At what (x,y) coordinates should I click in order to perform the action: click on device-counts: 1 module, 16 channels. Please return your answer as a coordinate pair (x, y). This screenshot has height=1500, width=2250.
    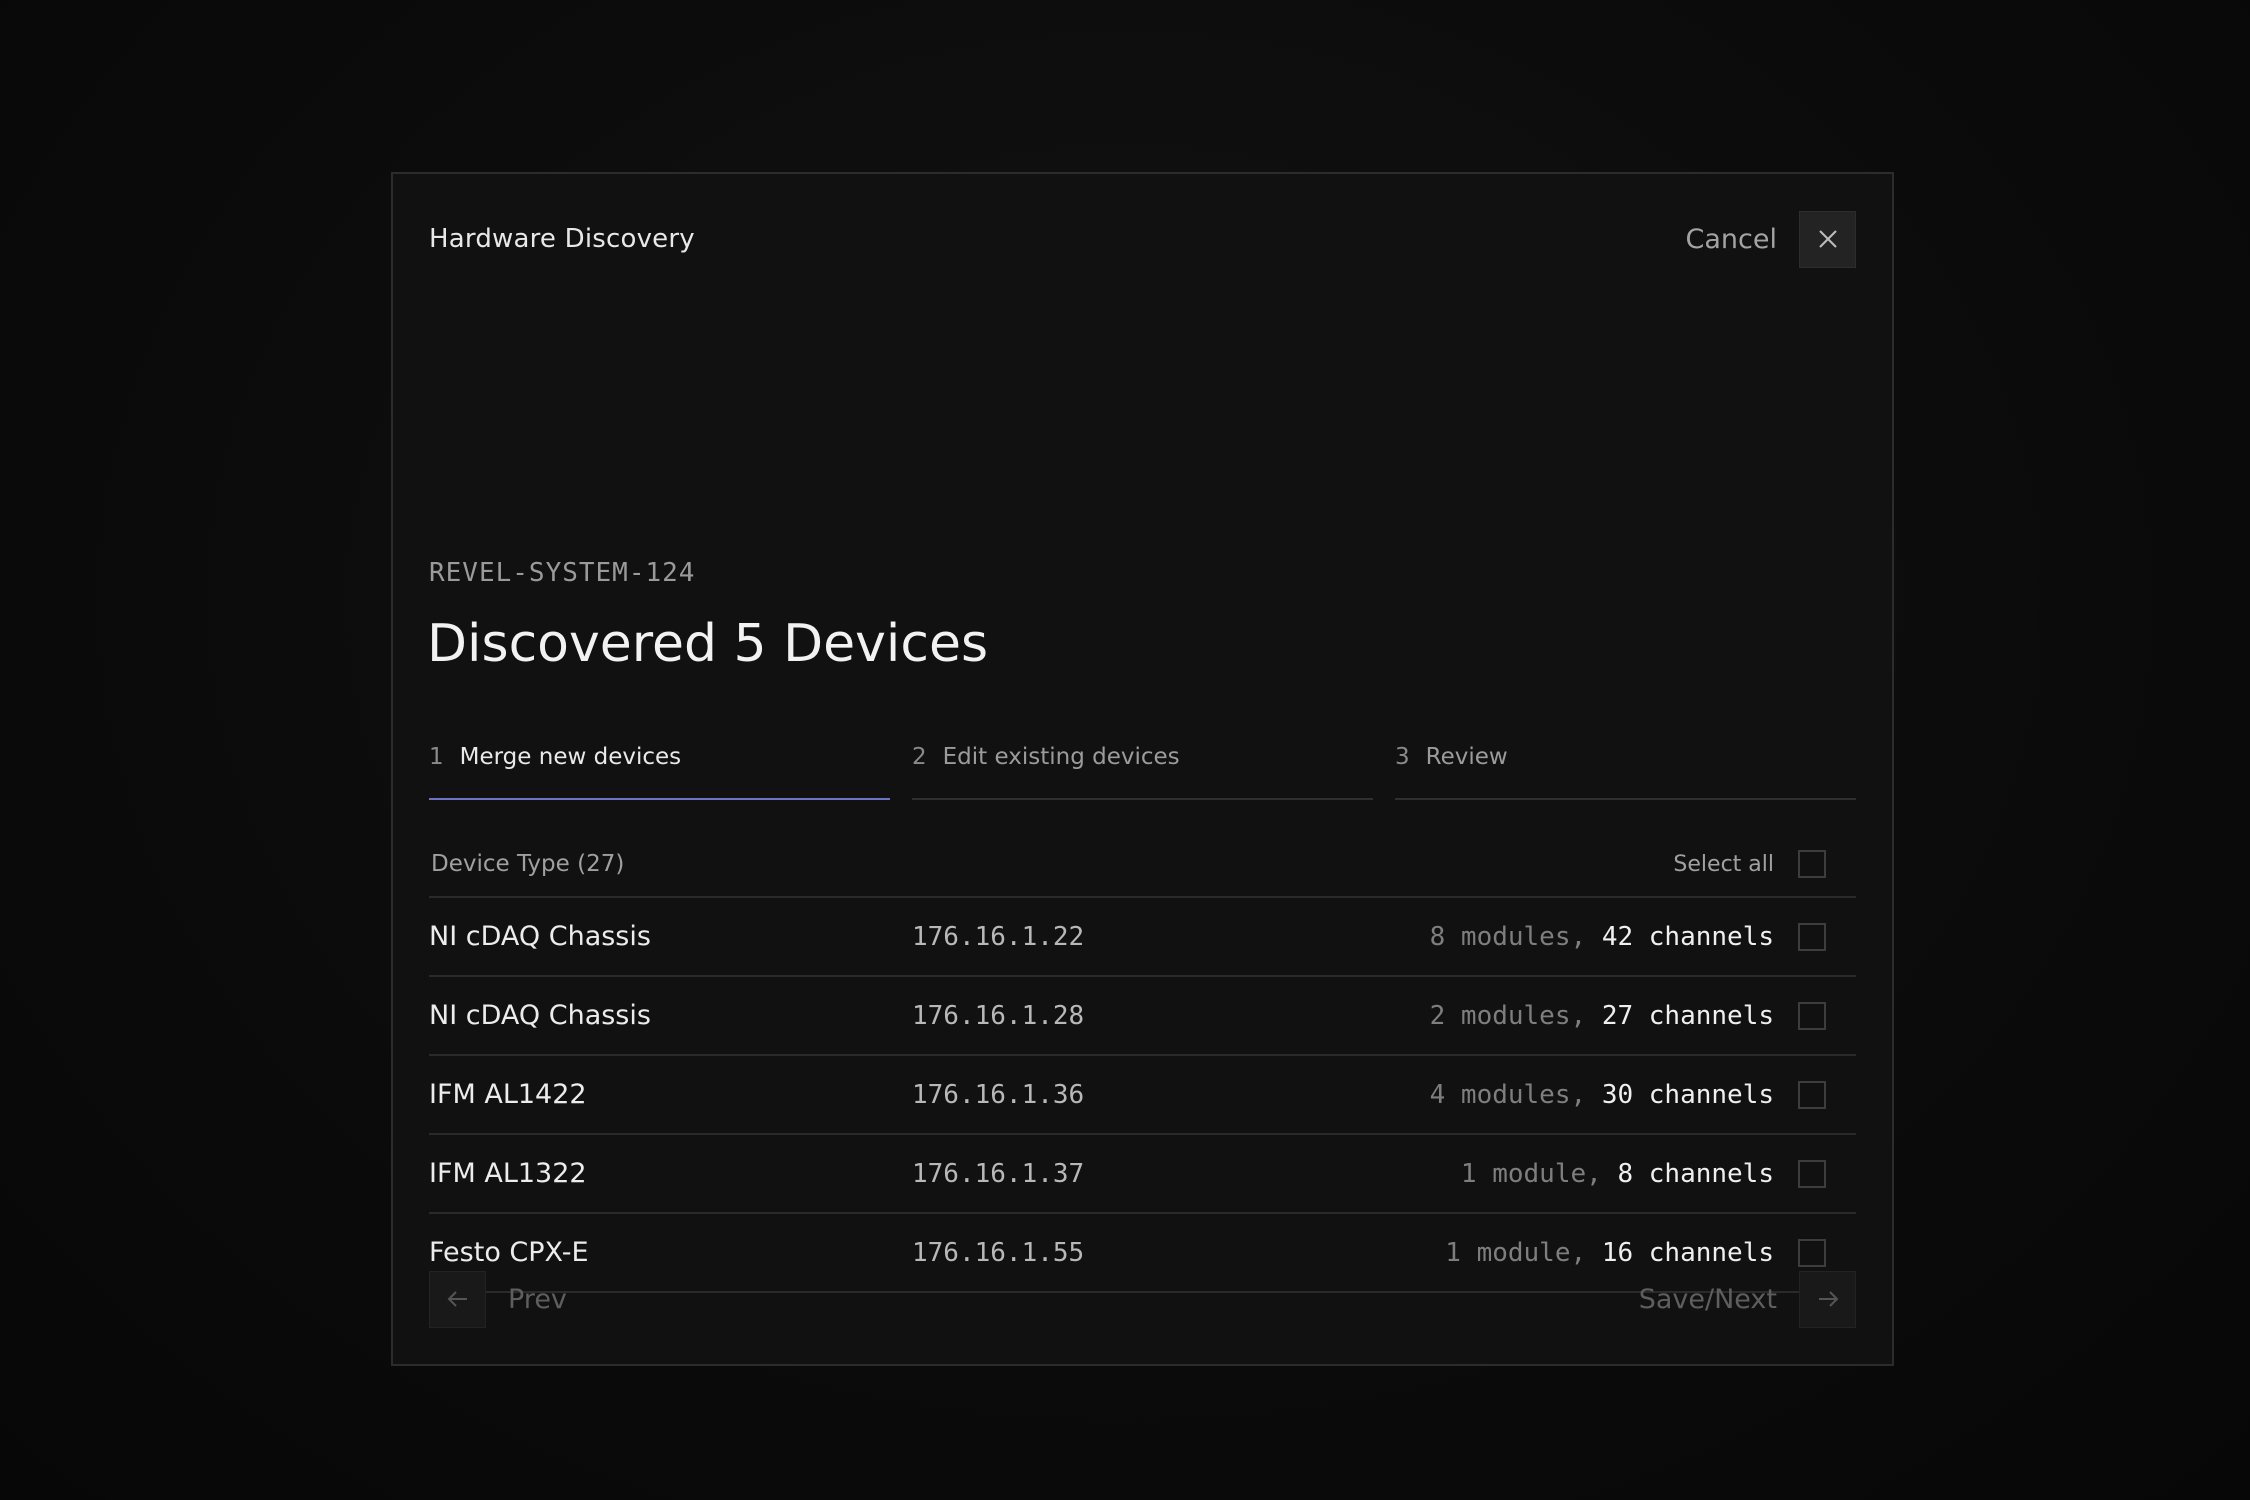
    Looking at the image, I should click on (1609, 1253).